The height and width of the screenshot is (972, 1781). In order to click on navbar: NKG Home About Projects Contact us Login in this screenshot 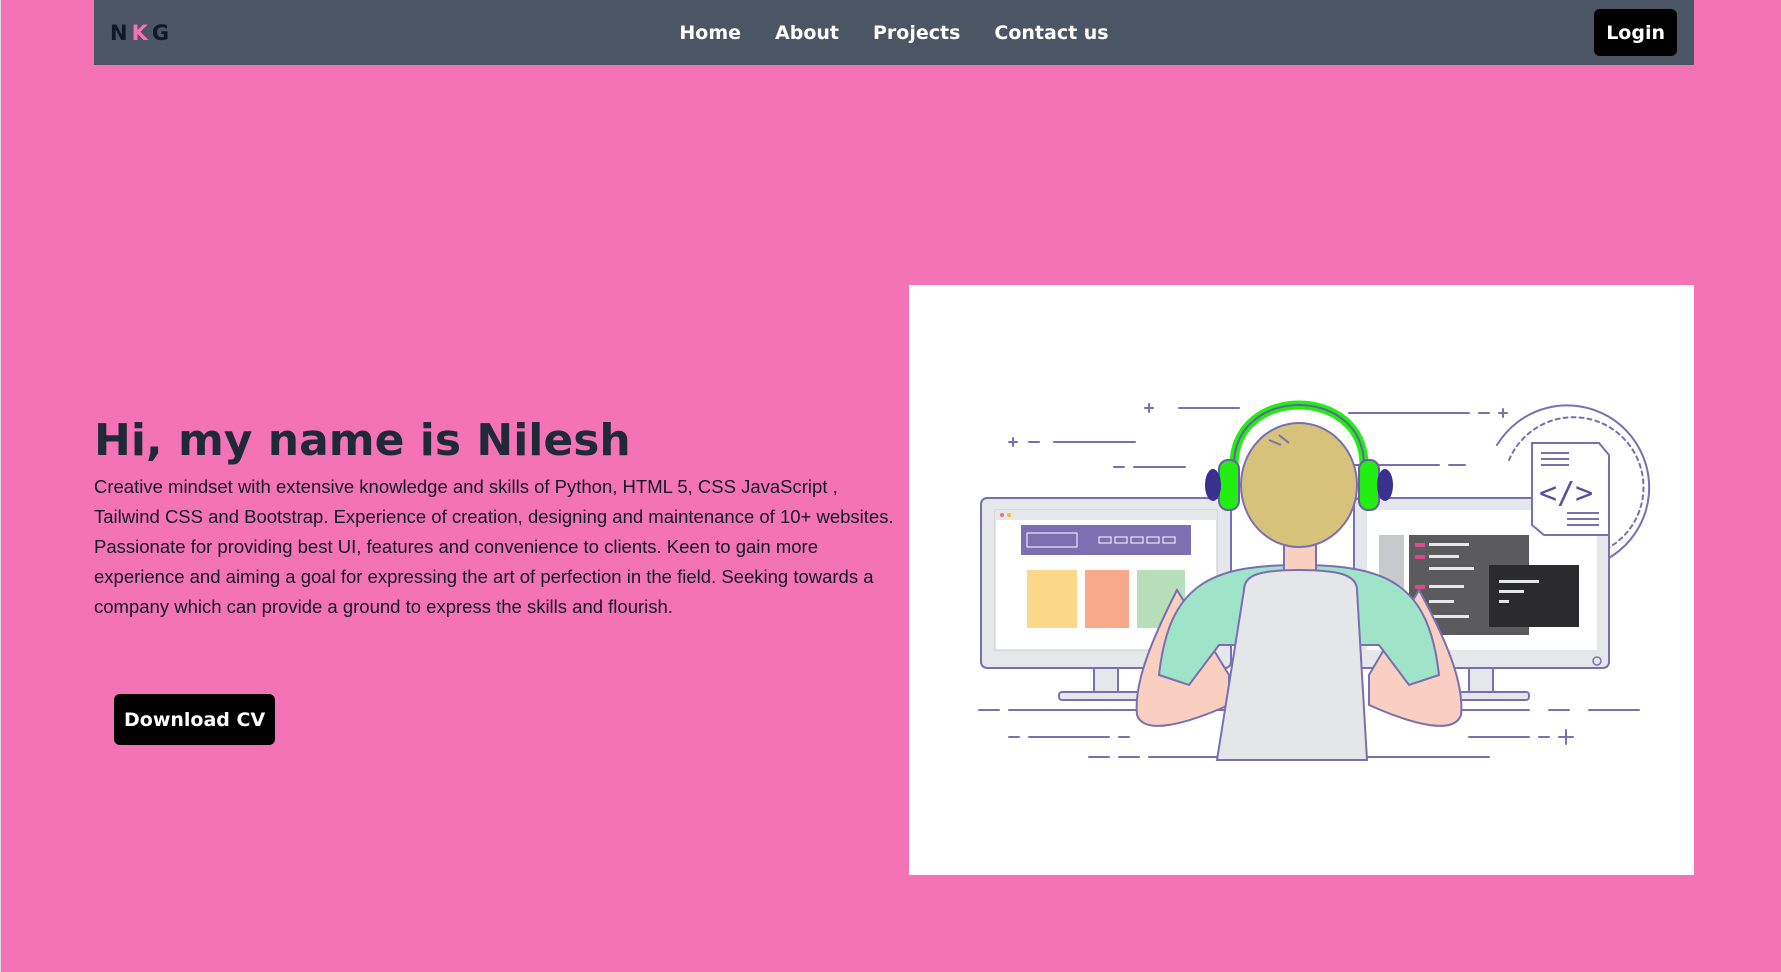, I will do `click(894, 32)`.